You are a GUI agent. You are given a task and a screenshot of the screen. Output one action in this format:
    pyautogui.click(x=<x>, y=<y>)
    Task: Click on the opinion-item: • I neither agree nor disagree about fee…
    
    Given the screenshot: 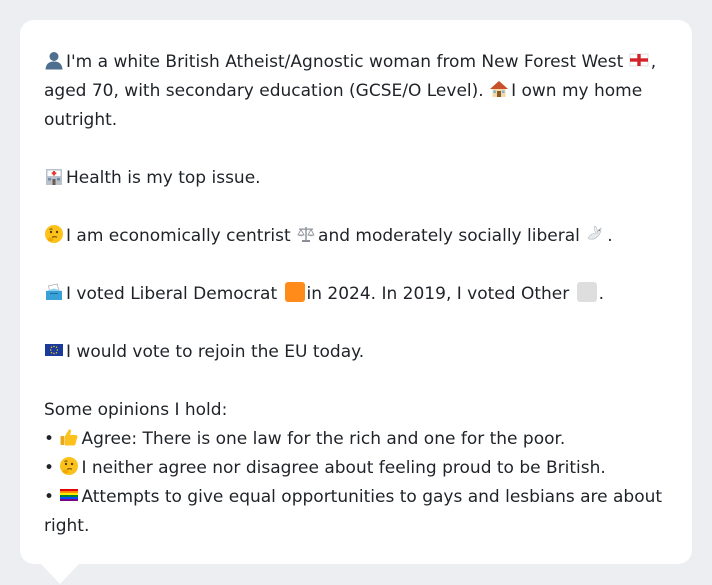 What is the action you would take?
    pyautogui.click(x=356, y=468)
    